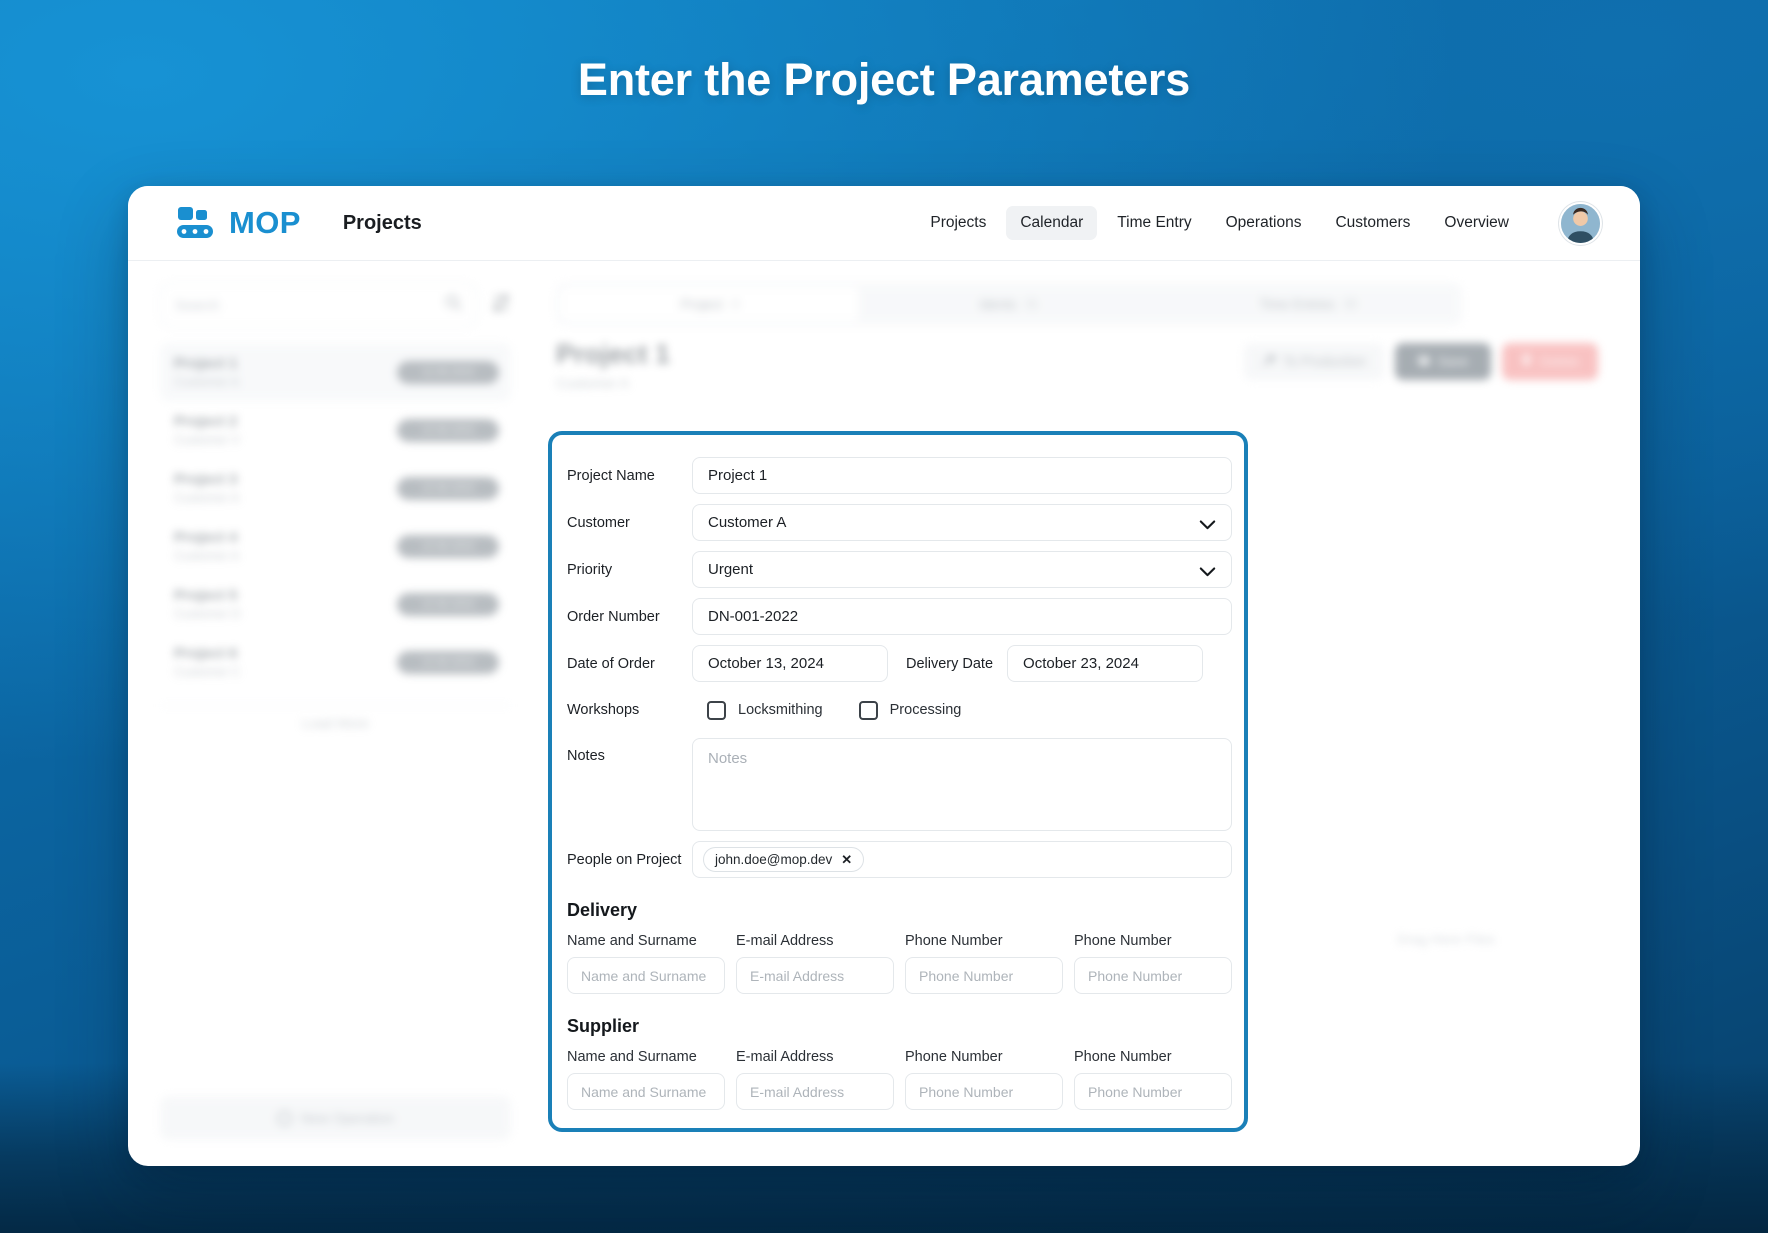 This screenshot has height=1233, width=1768. I want to click on search-input: Search, so click(318, 305).